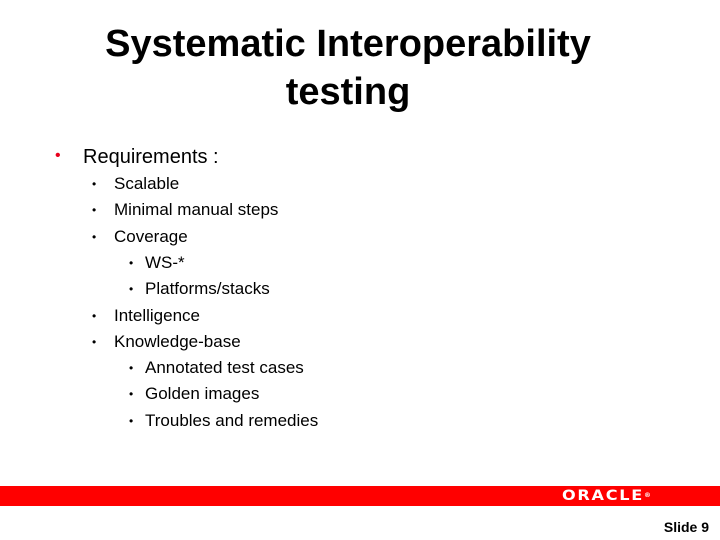 The height and width of the screenshot is (540, 720). I want to click on bullet-text: Golden images, so click(202, 394).